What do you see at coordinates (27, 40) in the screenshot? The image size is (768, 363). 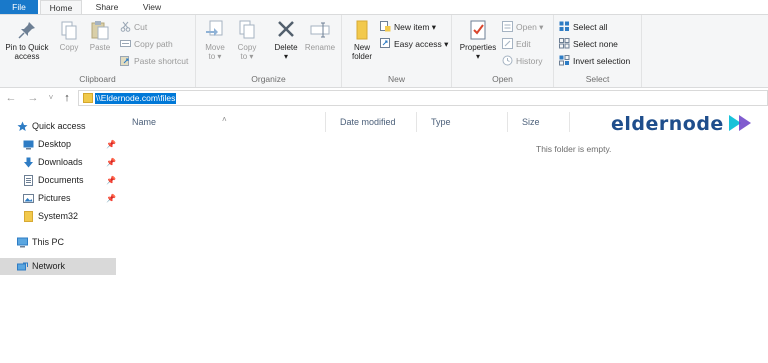 I see `pin-to-quick-access-button: Pin to Quick access` at bounding box center [27, 40].